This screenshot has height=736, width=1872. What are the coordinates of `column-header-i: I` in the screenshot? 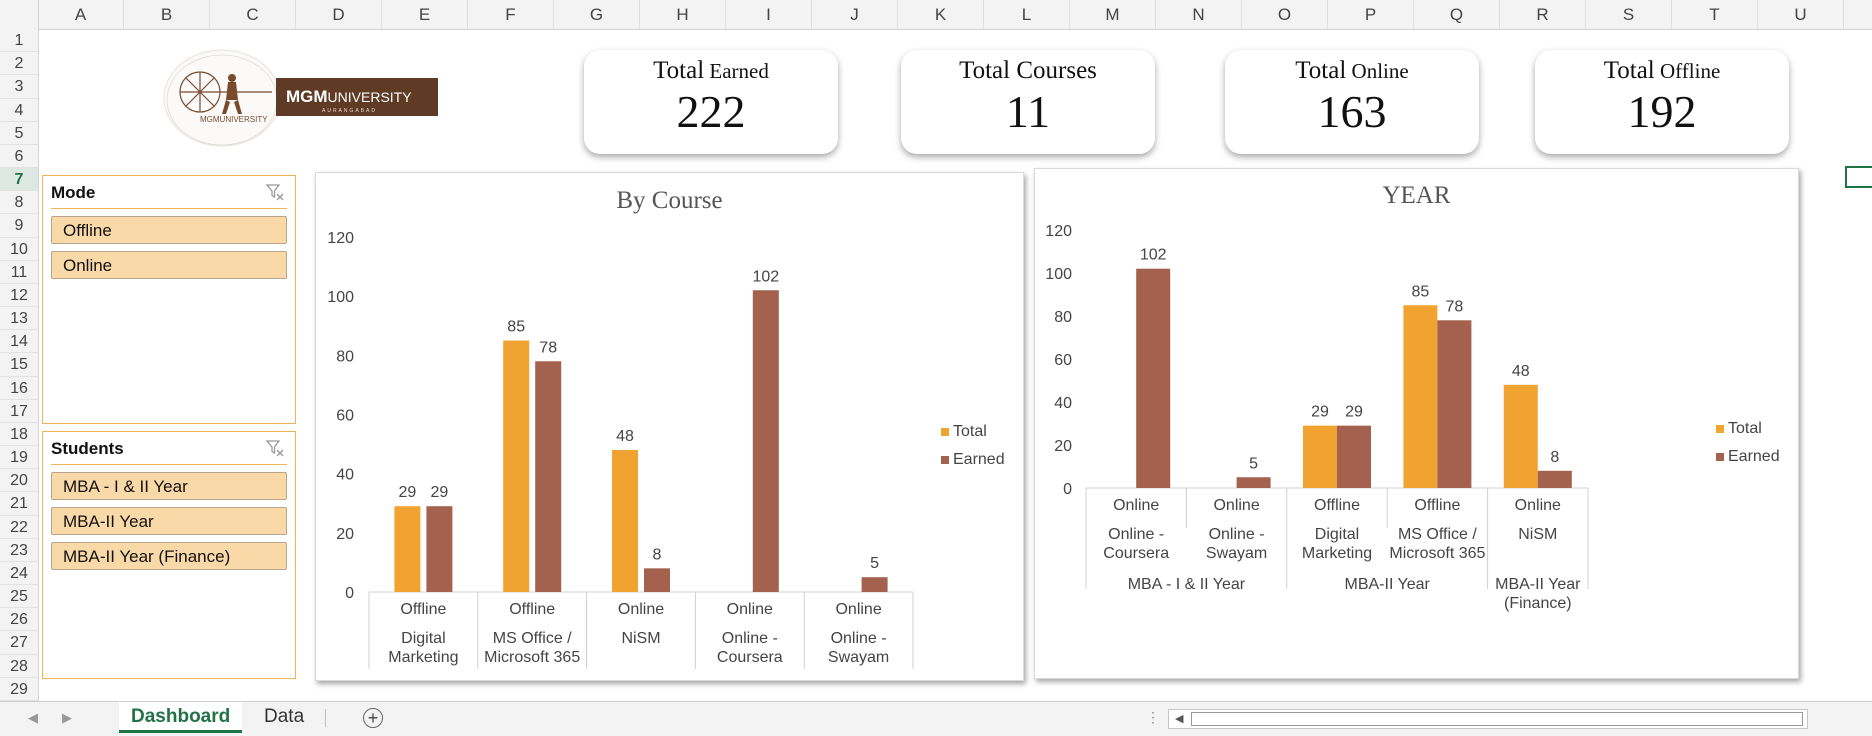 It's located at (769, 14).